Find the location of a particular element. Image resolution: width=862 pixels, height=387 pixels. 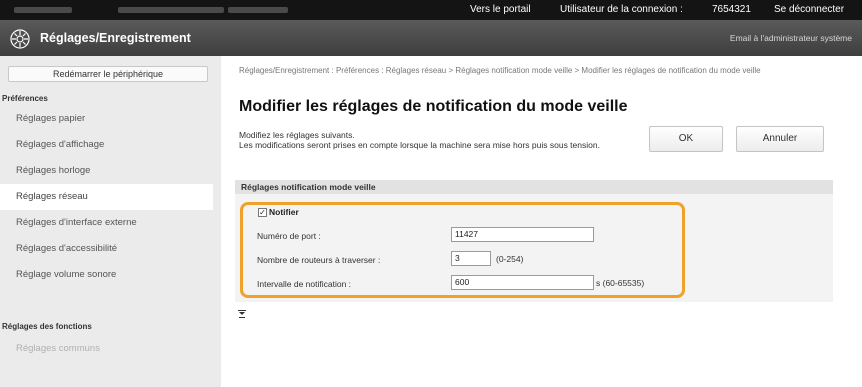

restart-device-button: Redémarrer le périphérique is located at coordinates (108, 74).